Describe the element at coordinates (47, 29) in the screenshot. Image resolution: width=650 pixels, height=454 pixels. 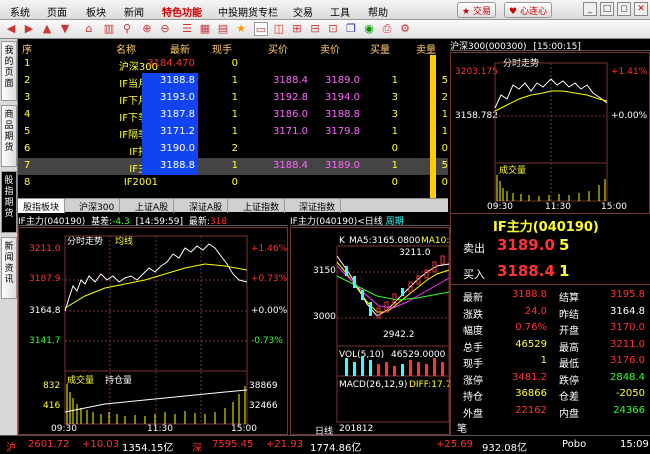
I see `up-icon: ▲` at that location.